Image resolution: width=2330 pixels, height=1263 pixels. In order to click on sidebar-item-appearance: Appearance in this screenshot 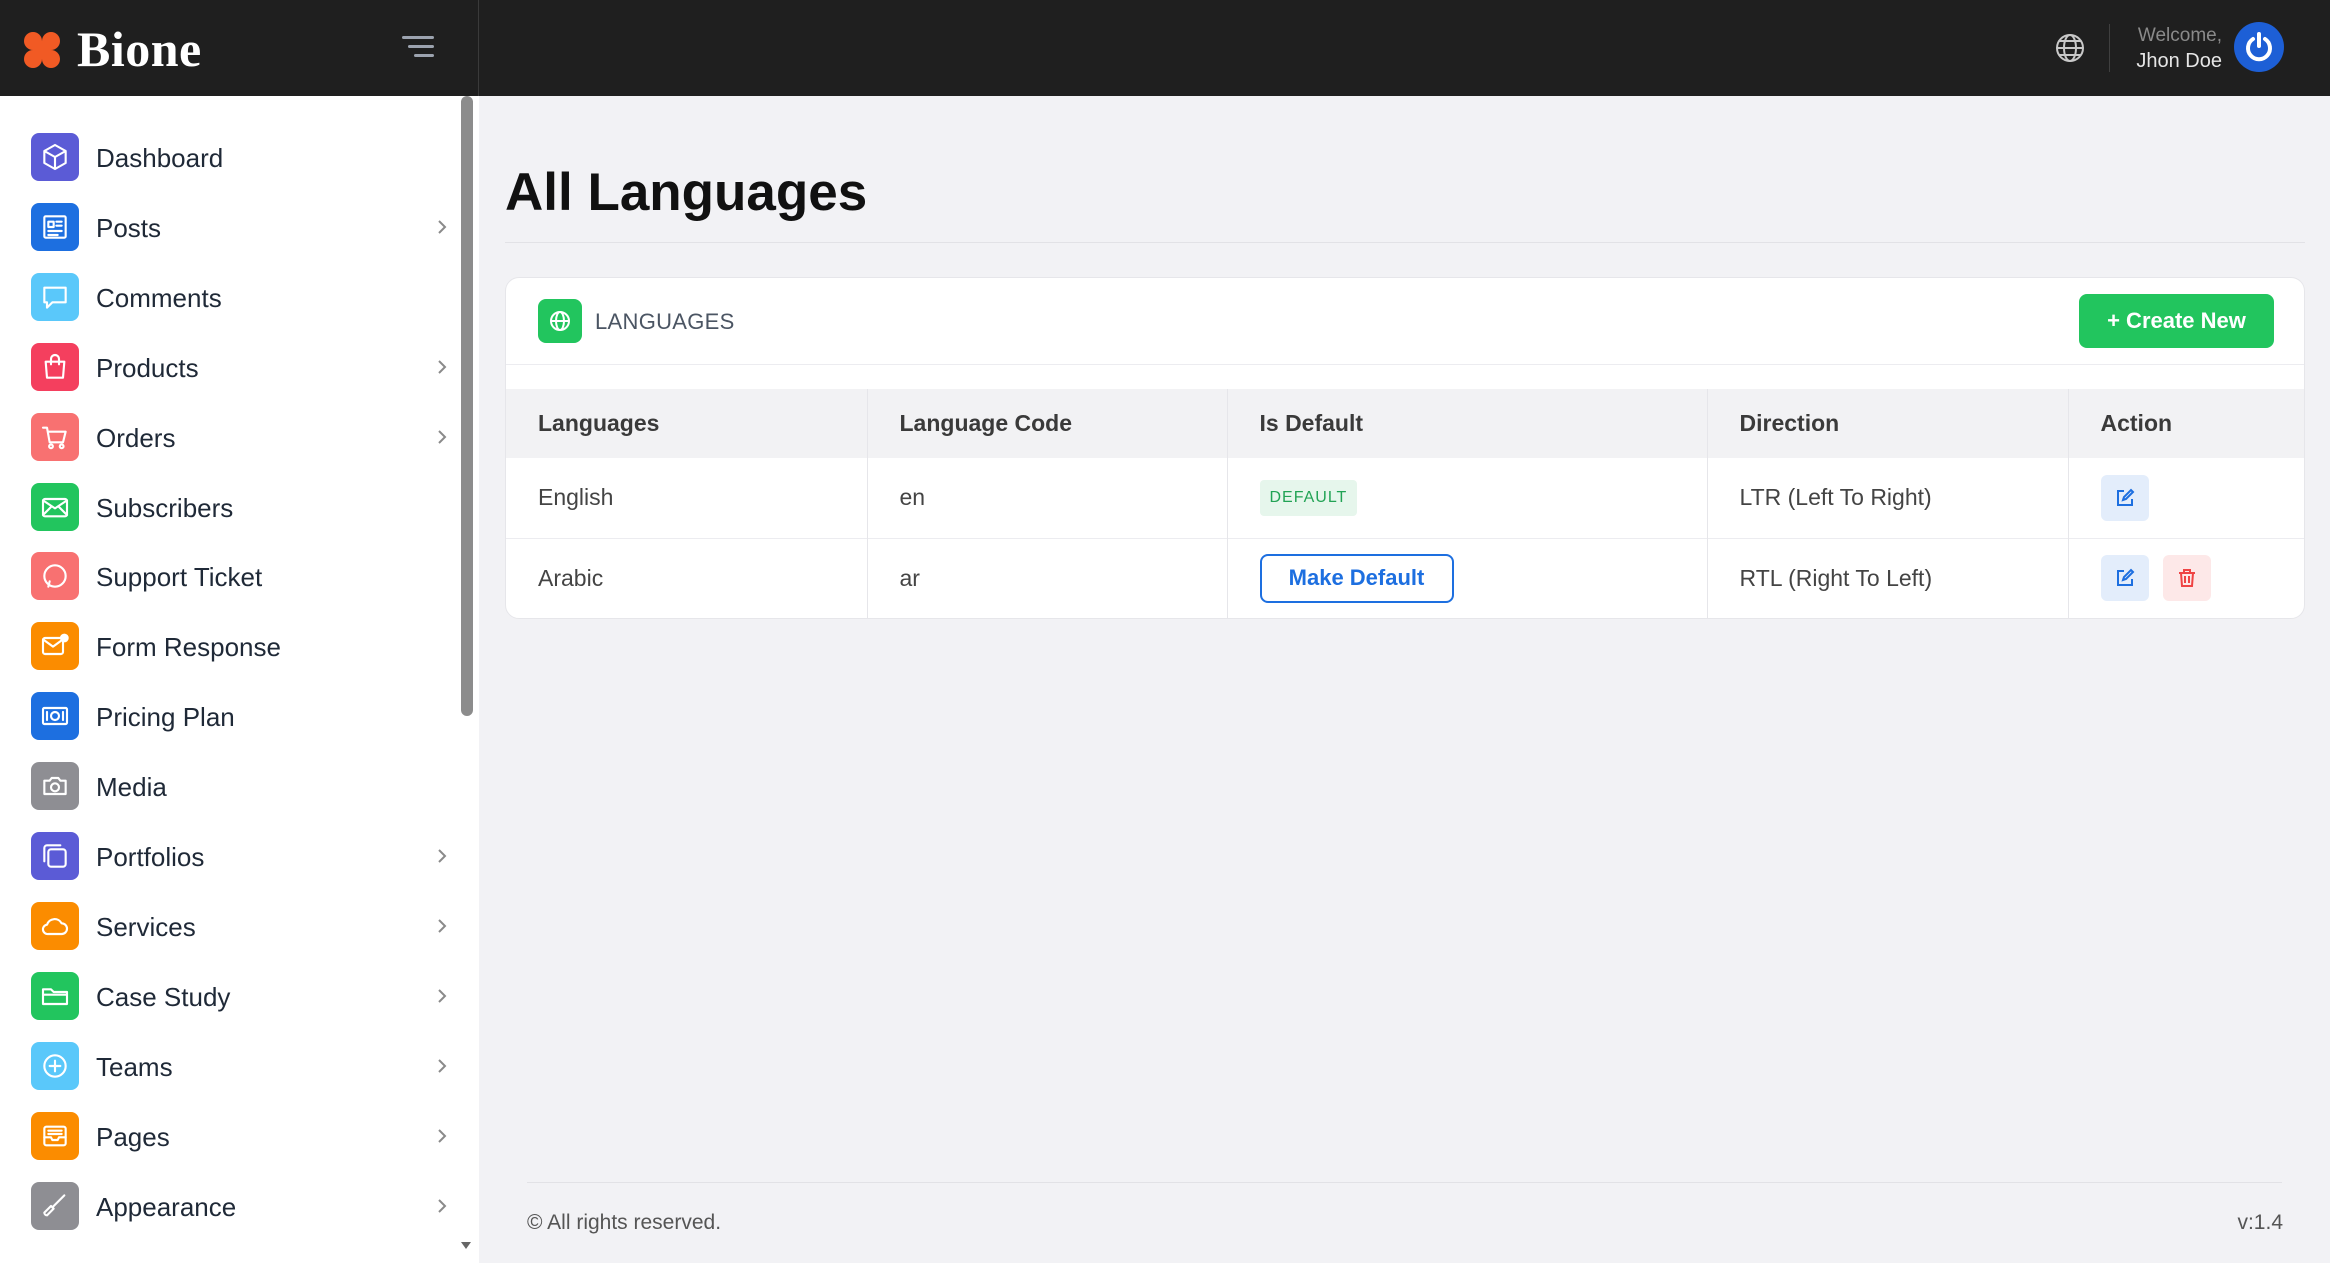, I will do `click(231, 1206)`.